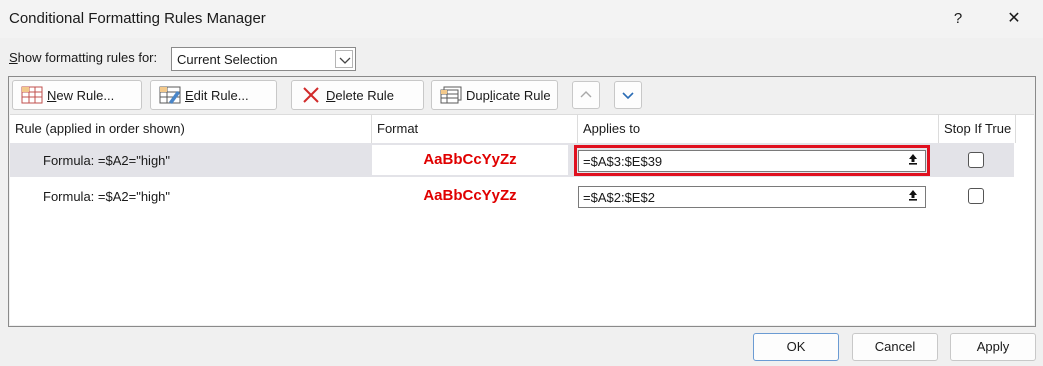 Image resolution: width=1043 pixels, height=366 pixels. I want to click on delete-rule-button: Delete Rule, so click(357, 95).